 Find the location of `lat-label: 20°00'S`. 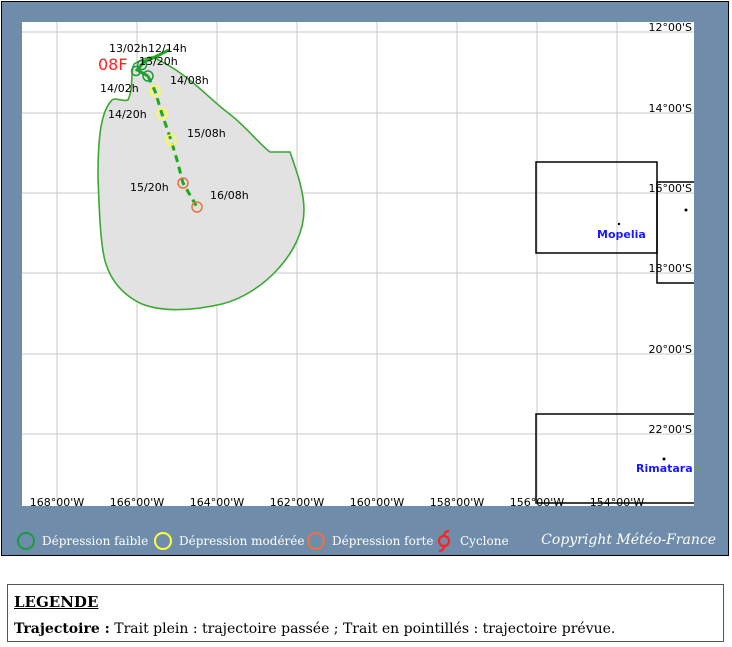

lat-label: 20°00'S is located at coordinates (670, 349).